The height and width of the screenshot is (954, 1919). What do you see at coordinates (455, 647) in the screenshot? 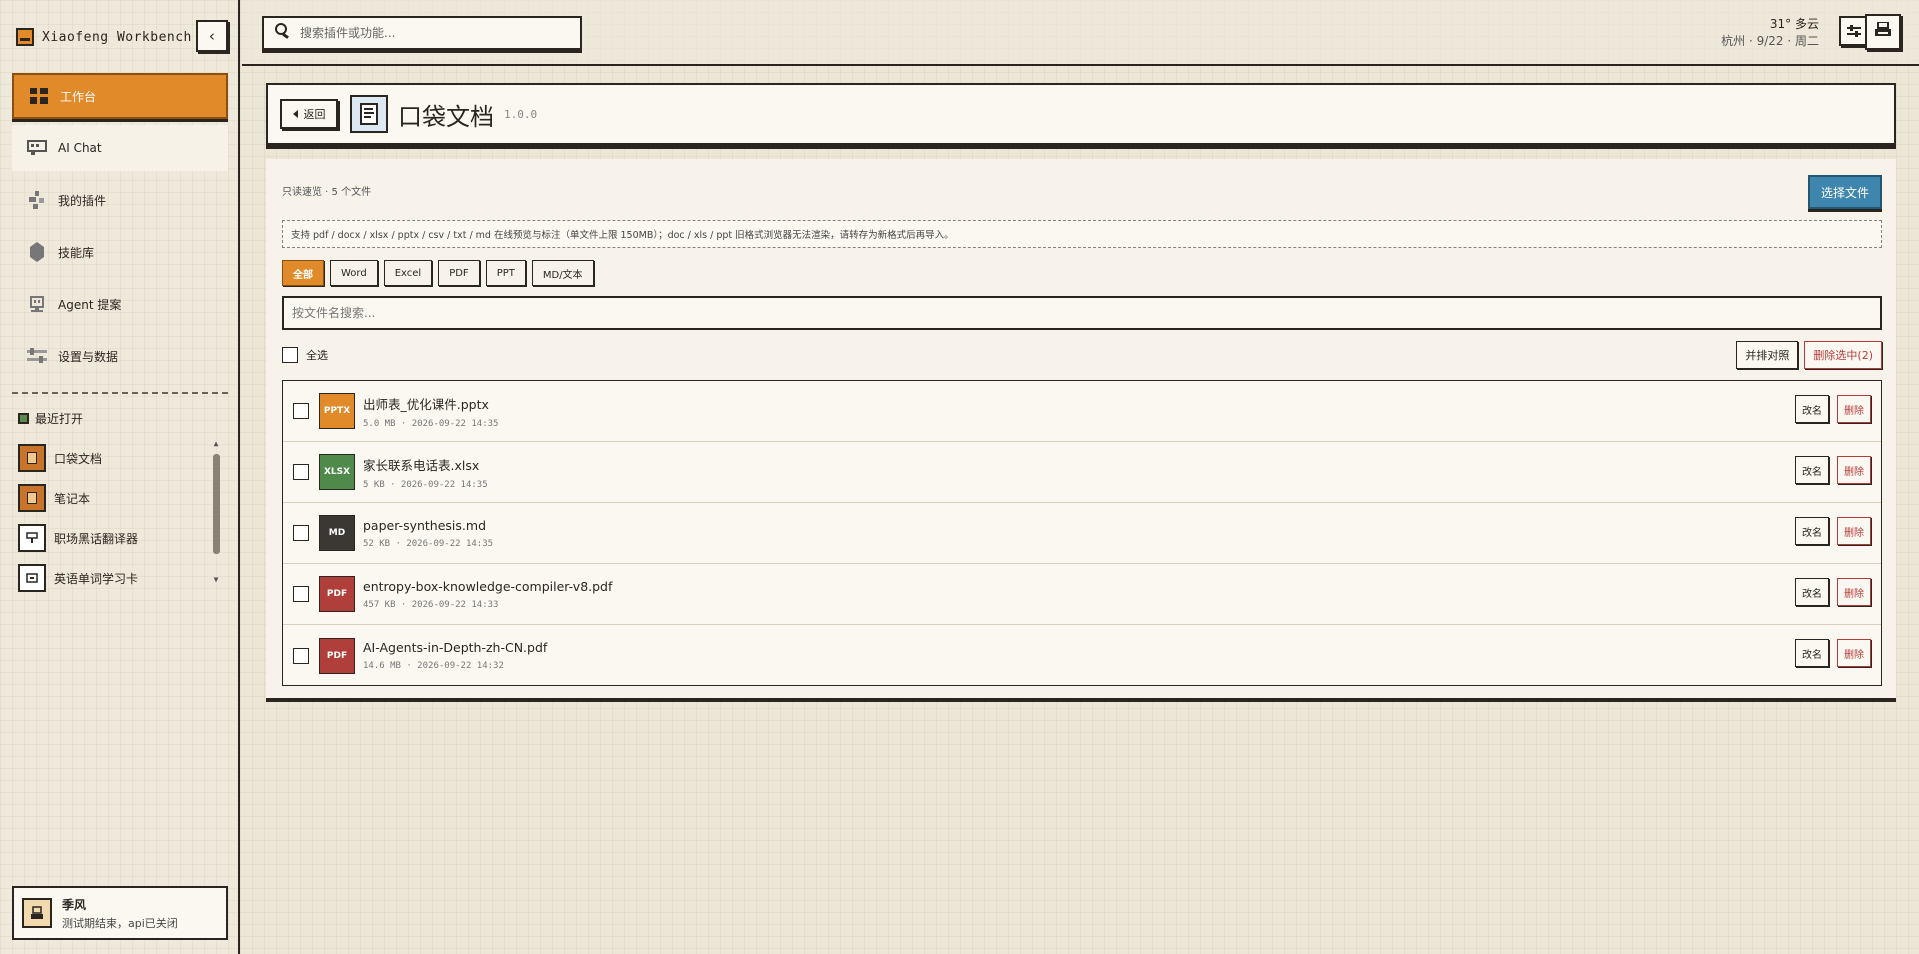
I see `file-name: AI-Agents-in-Depth-zh-CN.pdf` at bounding box center [455, 647].